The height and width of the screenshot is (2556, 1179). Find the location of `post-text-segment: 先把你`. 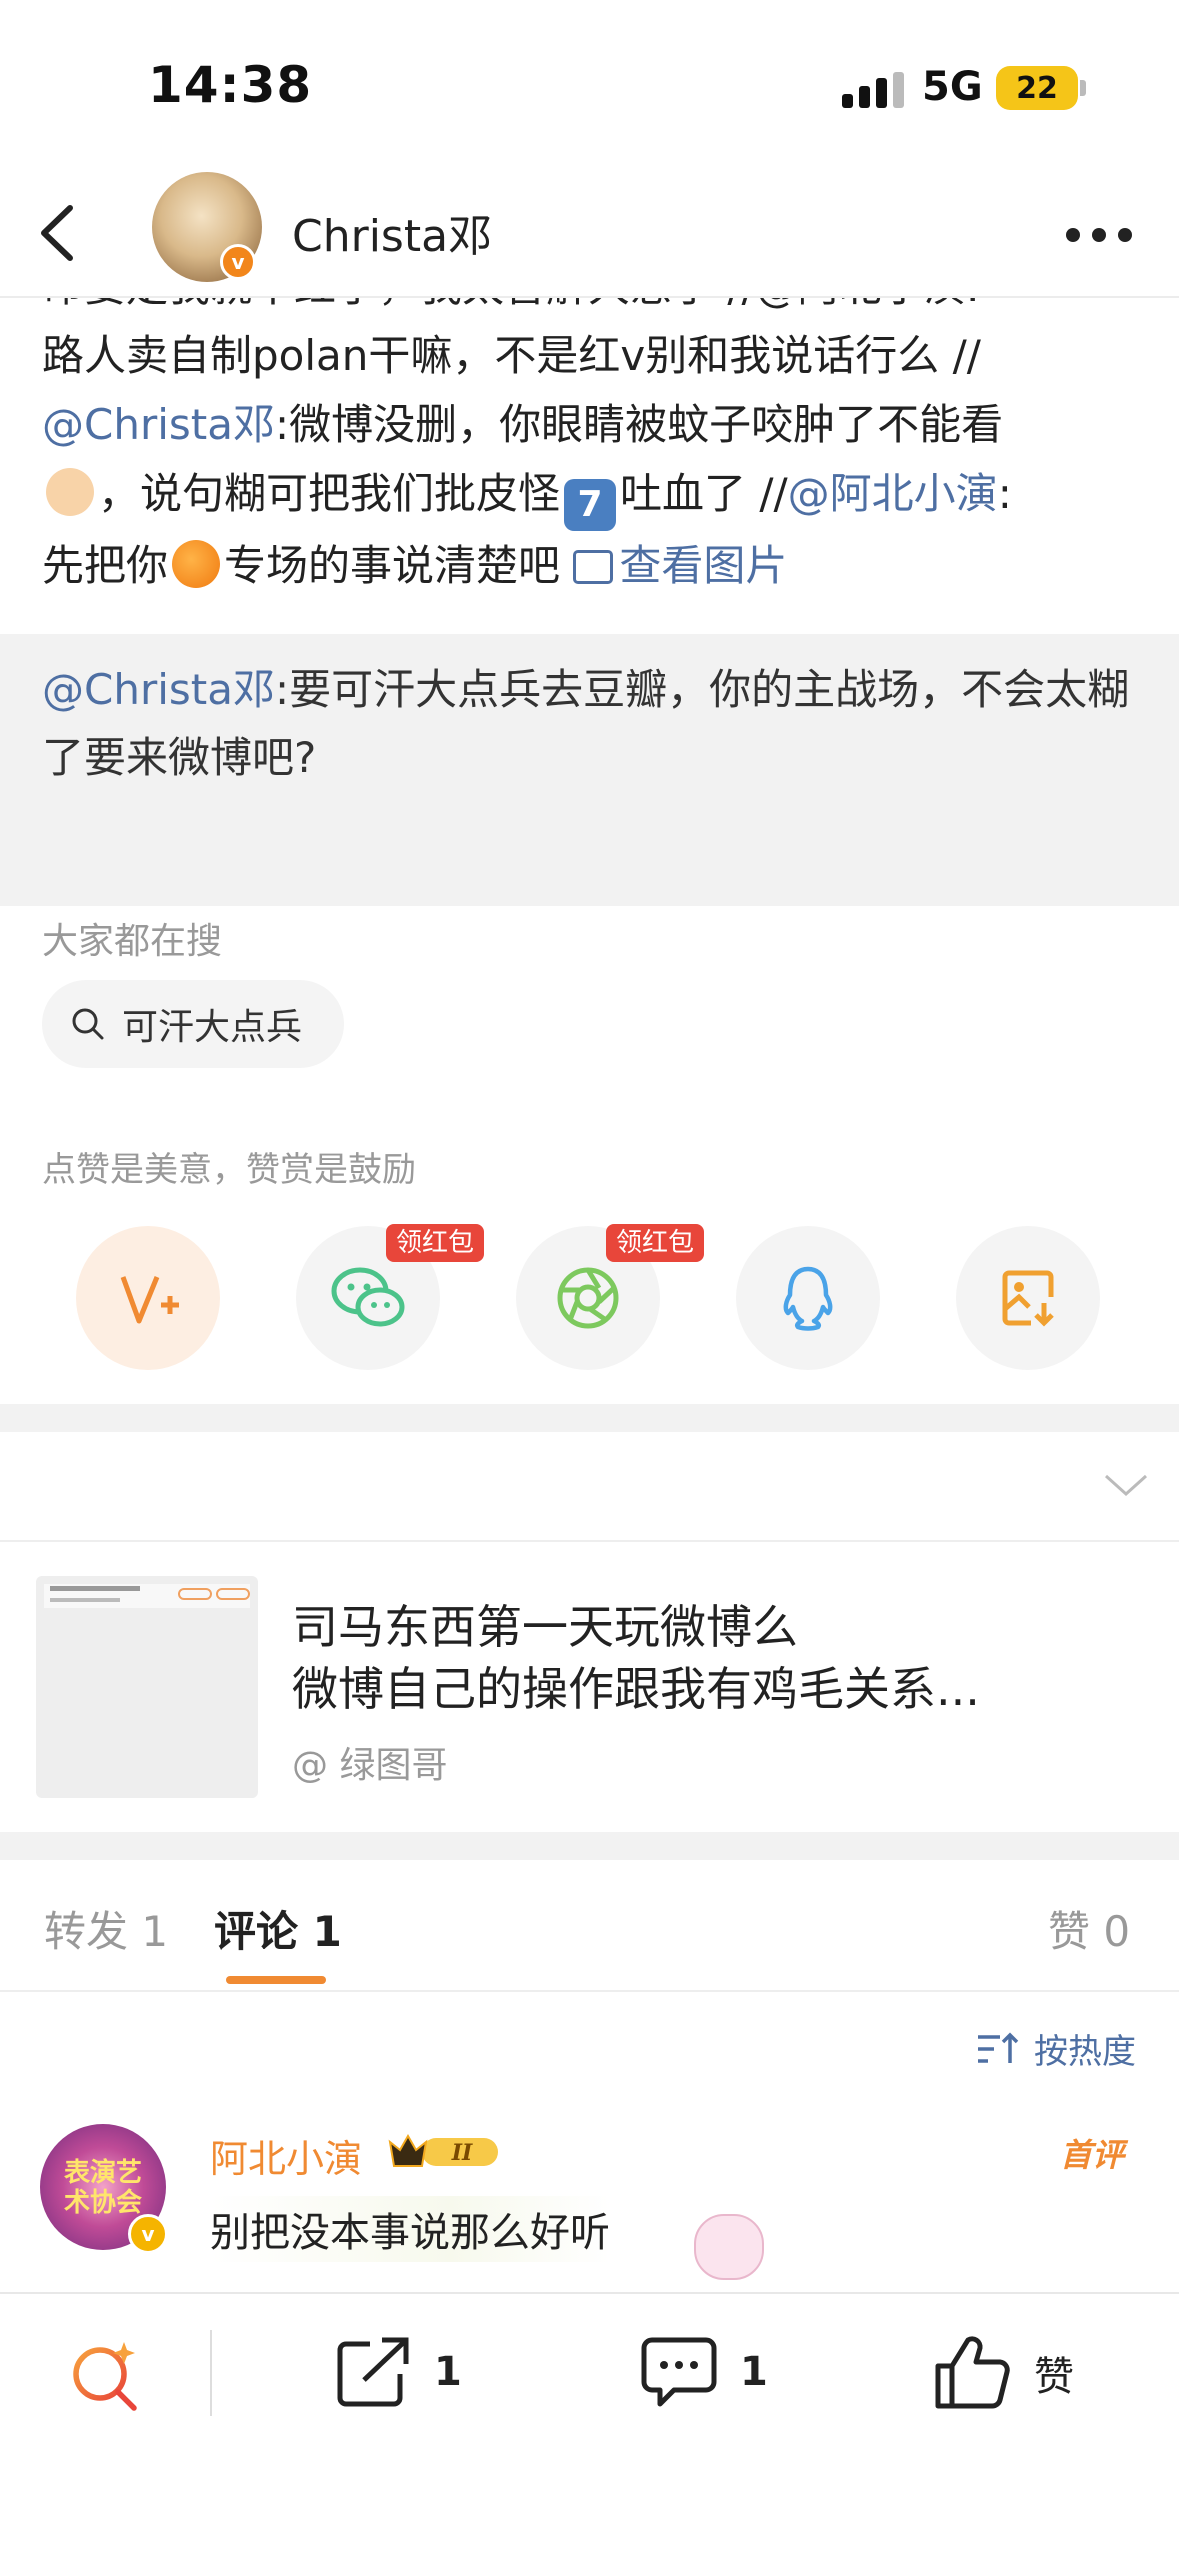

post-text-segment: 先把你 is located at coordinates (105, 565).